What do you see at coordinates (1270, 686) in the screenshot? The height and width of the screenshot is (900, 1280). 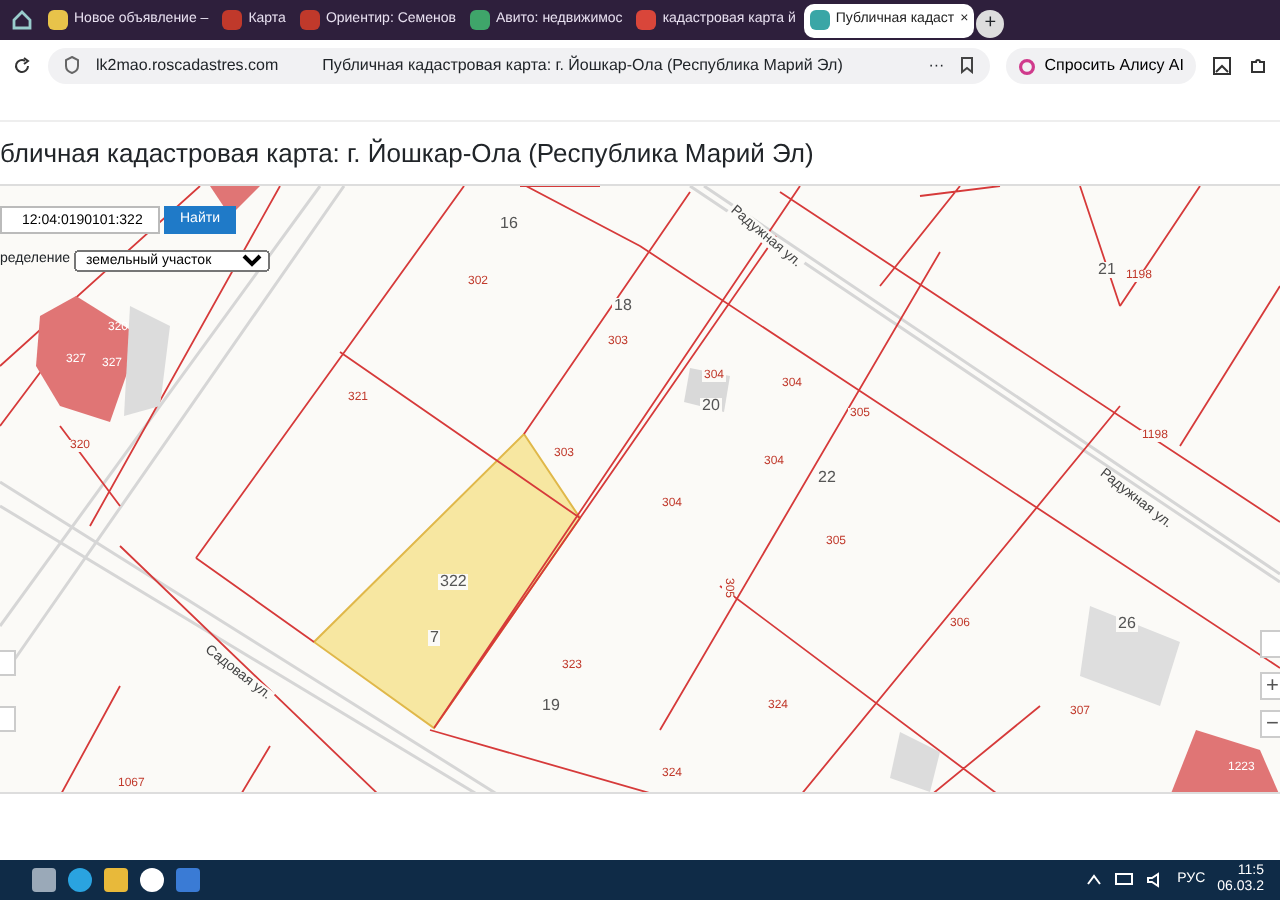 I see `zoom-in-button: +` at bounding box center [1270, 686].